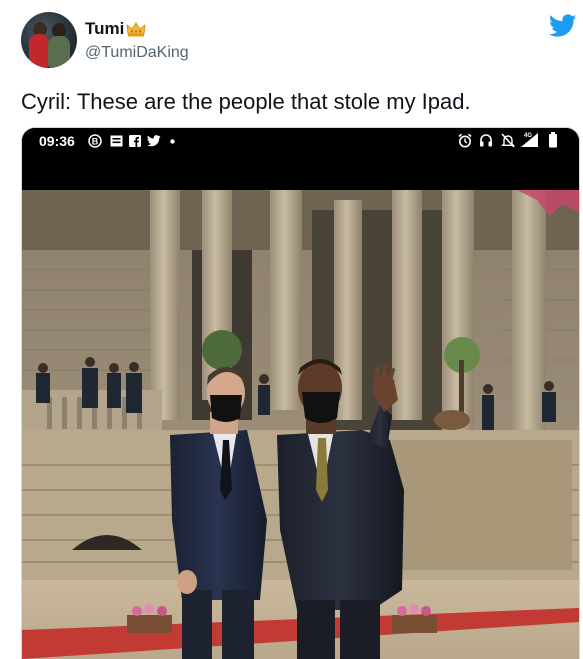  What do you see at coordinates (508, 140) in the screenshot?
I see `mute-icon` at bounding box center [508, 140].